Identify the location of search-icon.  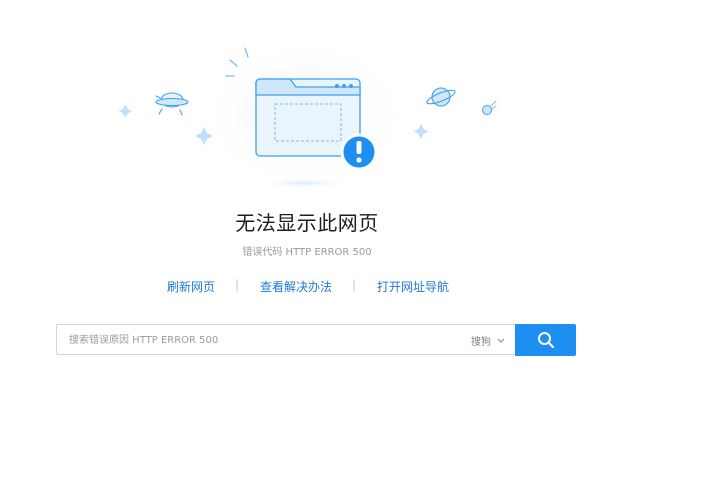
(545, 340).